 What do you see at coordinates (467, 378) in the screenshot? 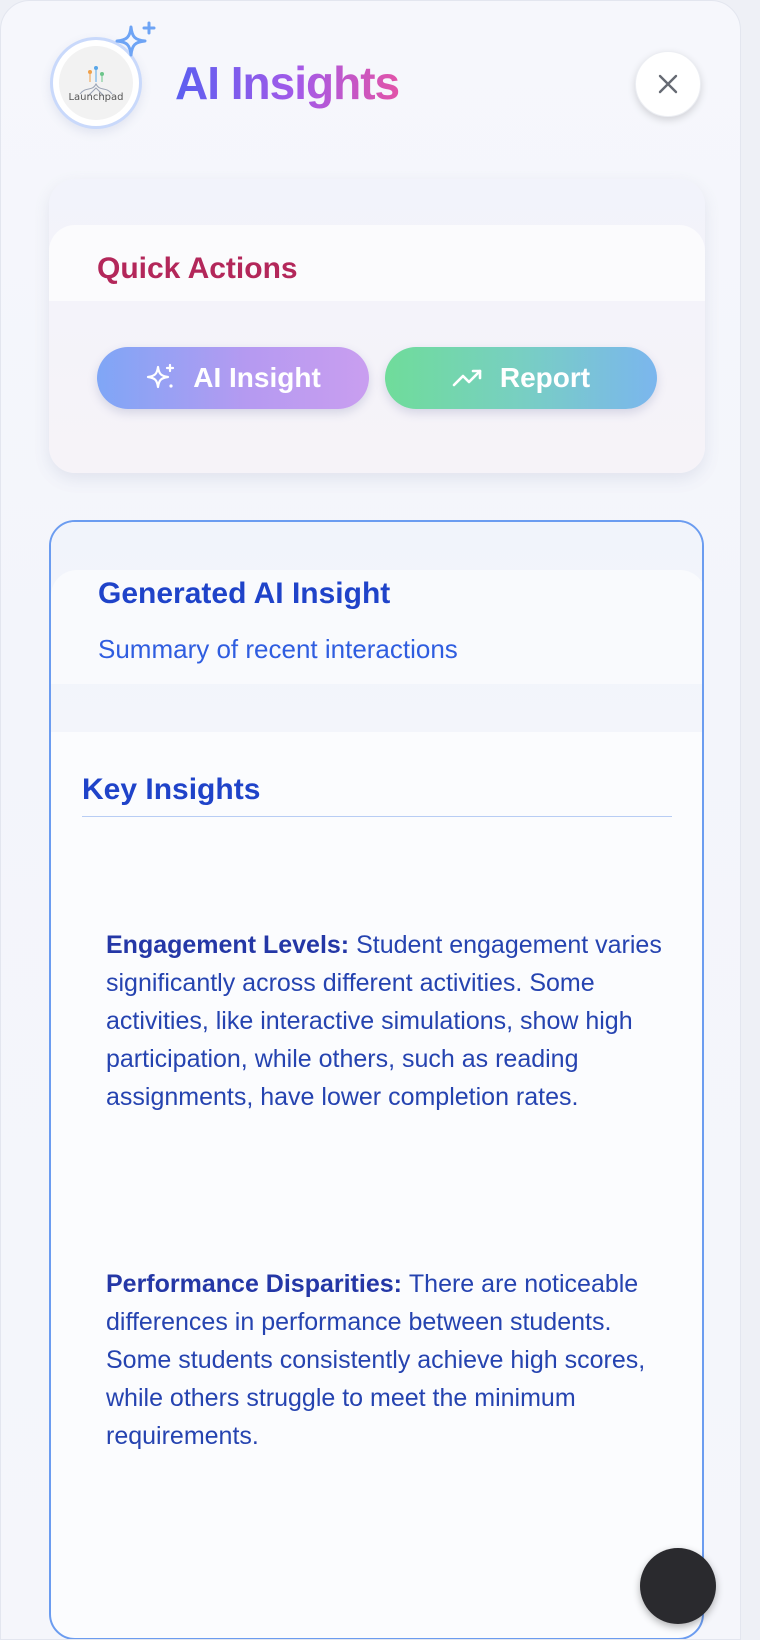
I see `trending-up-icon` at bounding box center [467, 378].